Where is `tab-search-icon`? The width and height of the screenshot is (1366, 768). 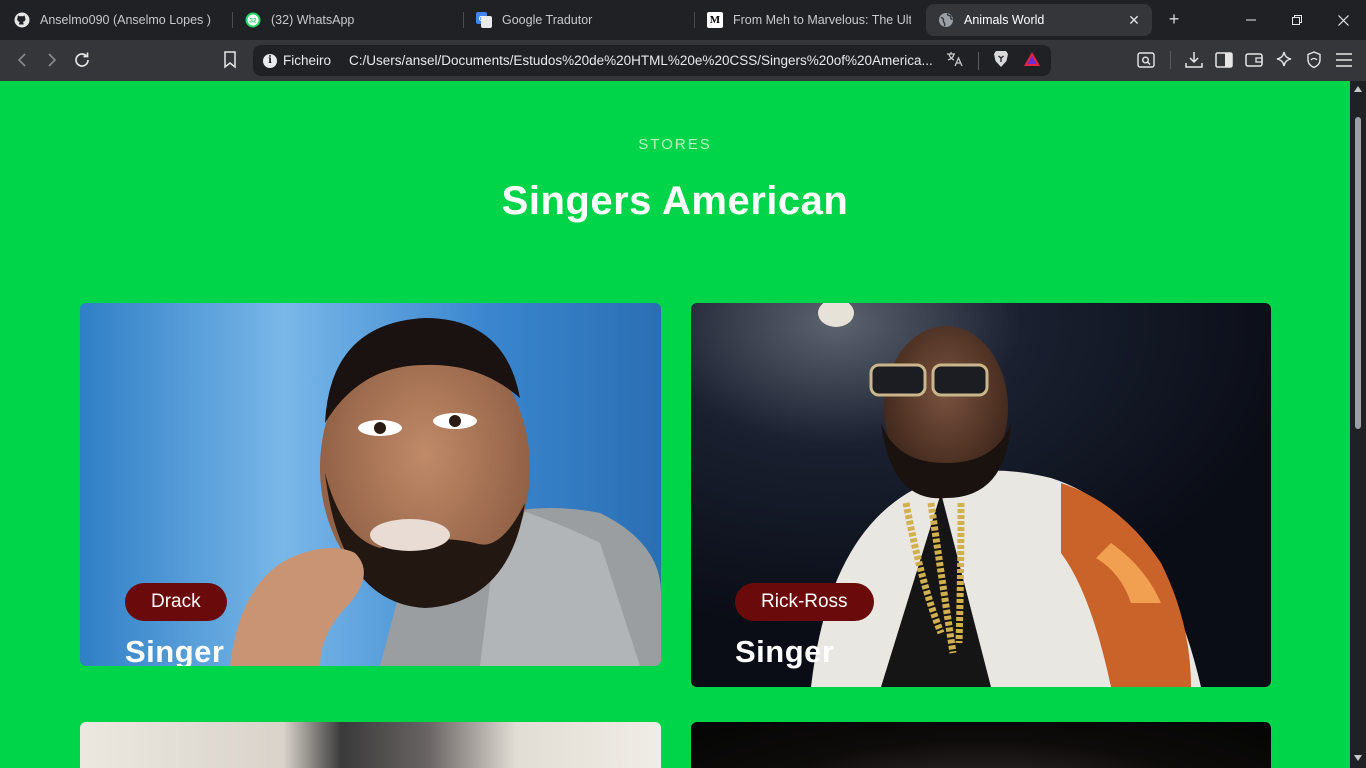 tab-search-icon is located at coordinates (1146, 60).